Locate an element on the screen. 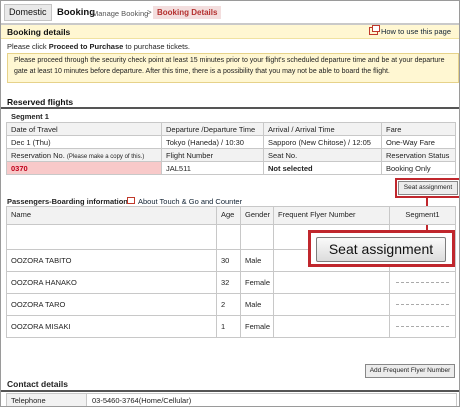  telephone-label: Telephone is located at coordinates (47, 400).